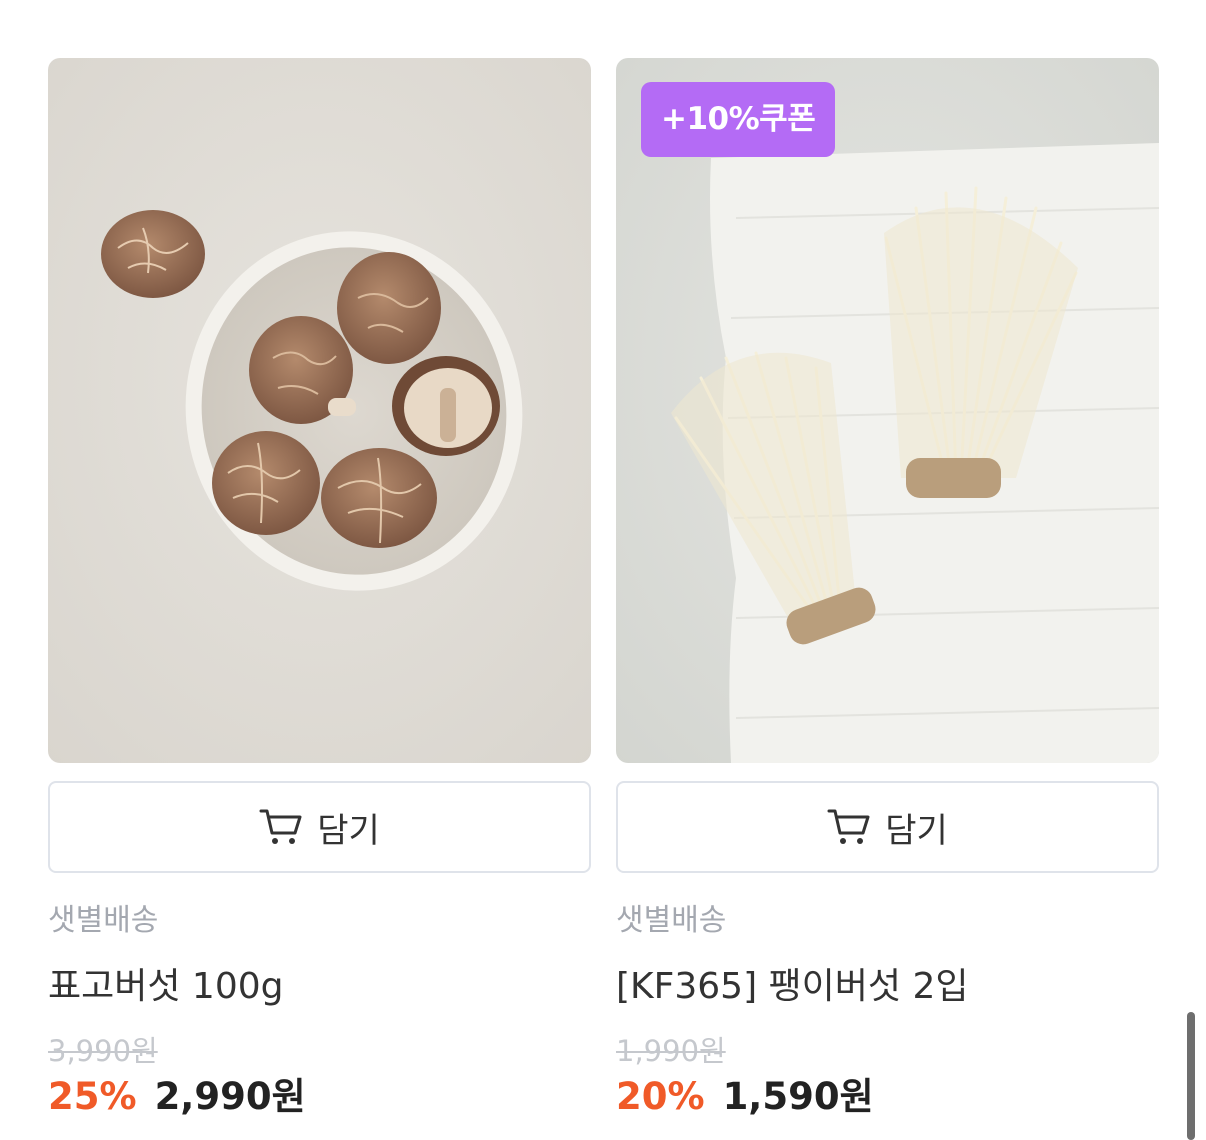  Describe the element at coordinates (798, 1096) in the screenshot. I see `sale-price: 1,590원` at that location.